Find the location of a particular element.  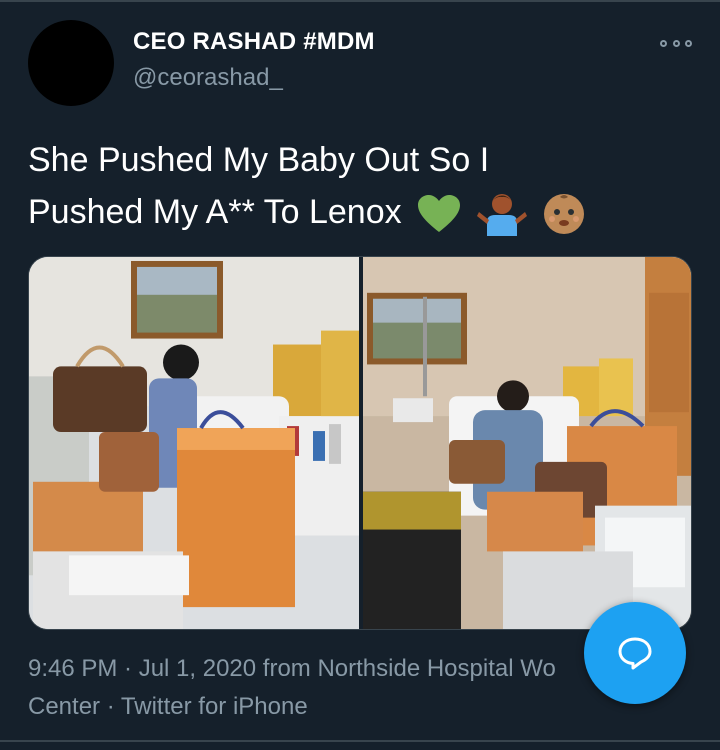

top-divider is located at coordinates (360, 1).